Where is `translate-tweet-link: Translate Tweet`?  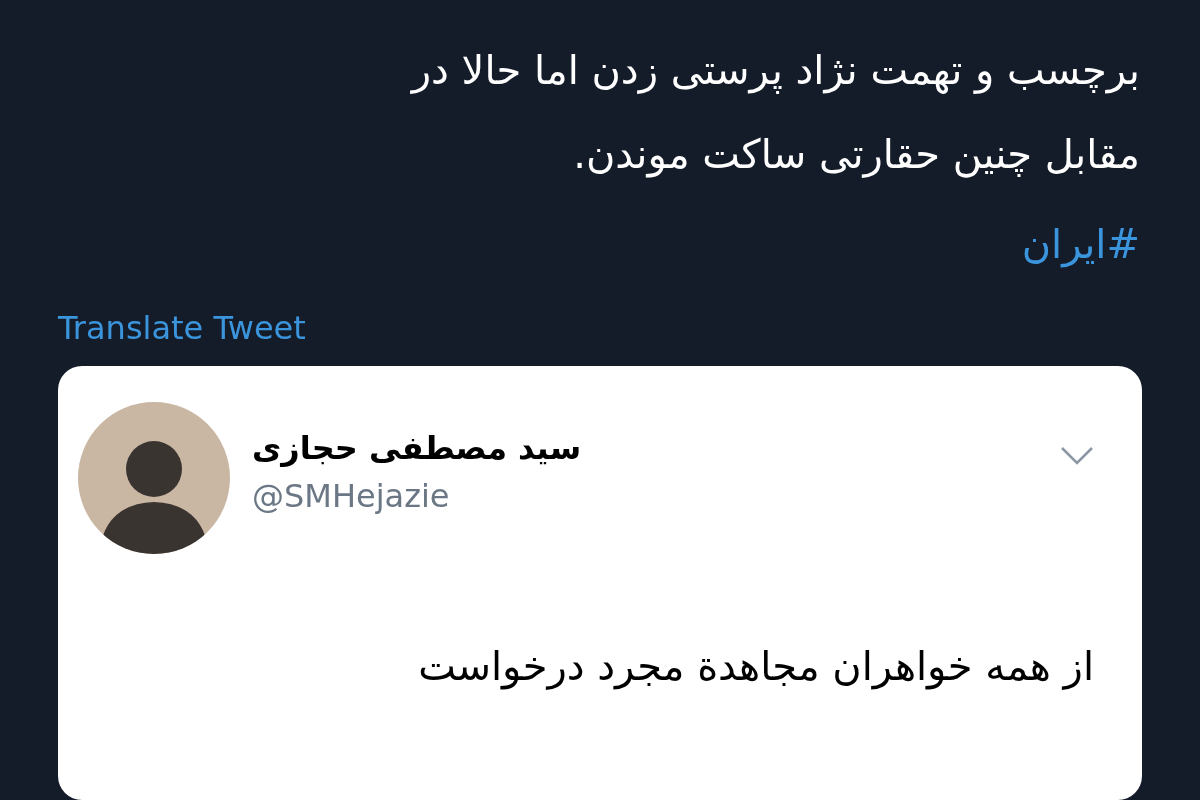
translate-tweet-link: Translate Tweet is located at coordinates (182, 328).